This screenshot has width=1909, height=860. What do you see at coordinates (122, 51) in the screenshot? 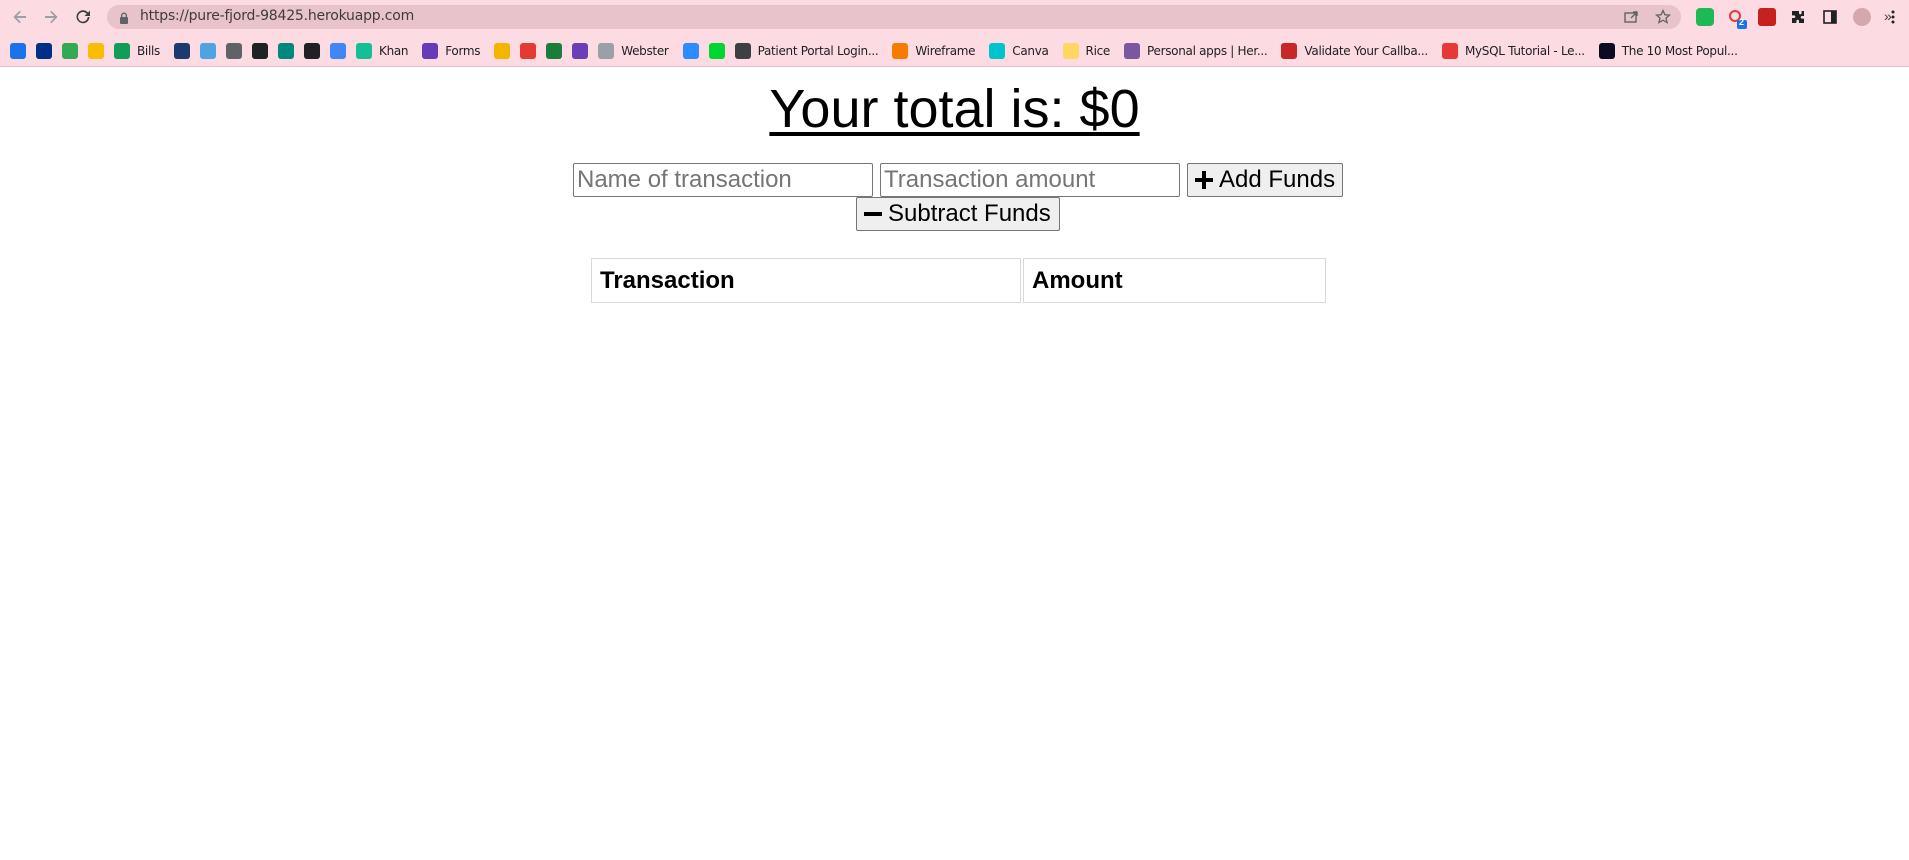
I see `sheets-icon` at bounding box center [122, 51].